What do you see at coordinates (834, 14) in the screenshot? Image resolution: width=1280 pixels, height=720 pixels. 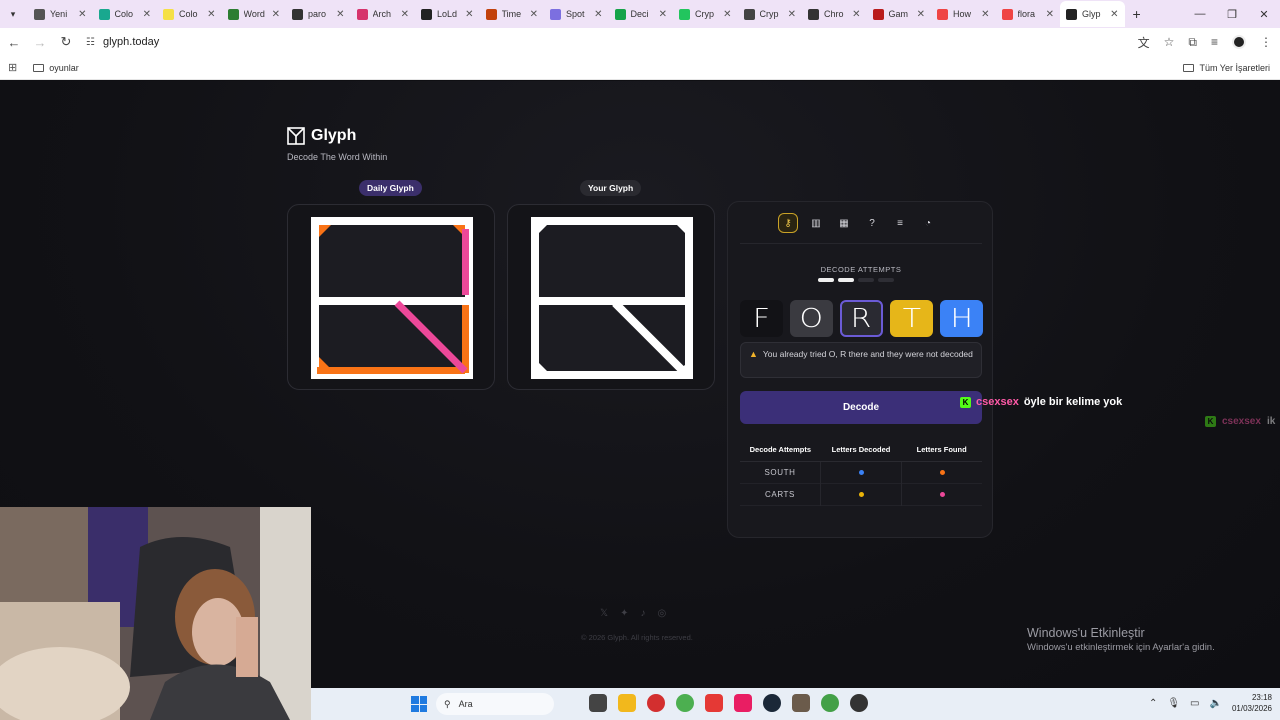 I see `browser-tab: Chro ✕` at bounding box center [834, 14].